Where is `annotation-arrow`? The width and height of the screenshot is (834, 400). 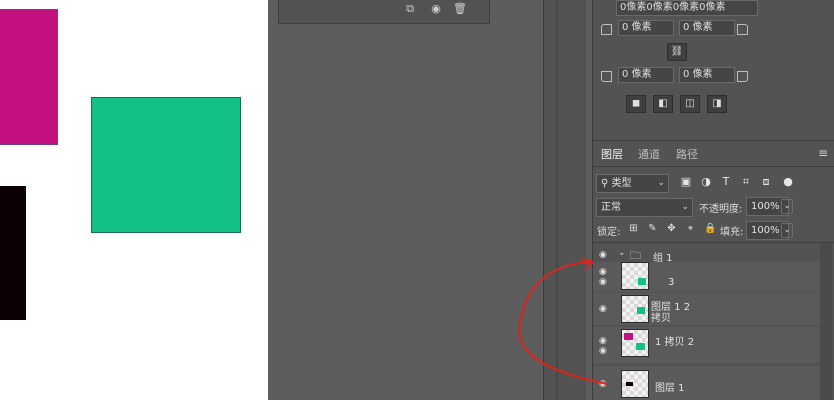
annotation-arrow is located at coordinates (563, 321).